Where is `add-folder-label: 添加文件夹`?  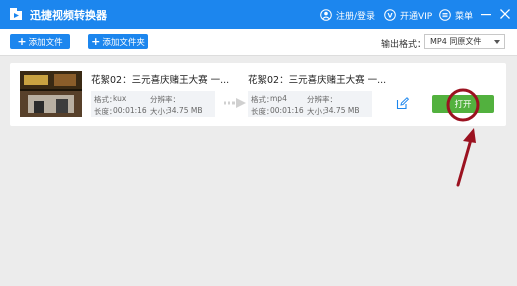 add-folder-label: 添加文件夹 is located at coordinates (123, 42).